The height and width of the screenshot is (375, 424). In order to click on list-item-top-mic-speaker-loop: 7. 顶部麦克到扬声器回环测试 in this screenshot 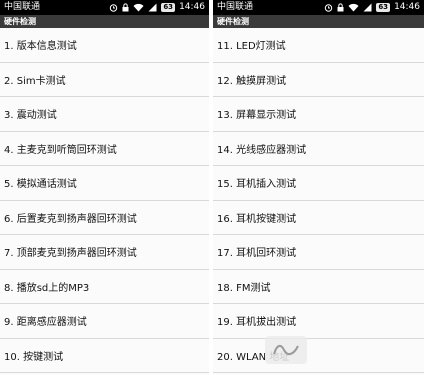, I will do `click(104, 252)`.